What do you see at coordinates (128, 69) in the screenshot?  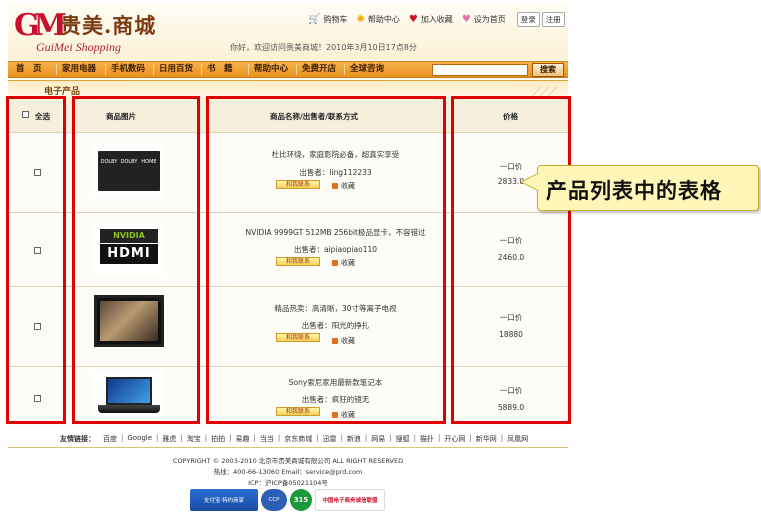 I see `nav-item-digital: 手机数码` at bounding box center [128, 69].